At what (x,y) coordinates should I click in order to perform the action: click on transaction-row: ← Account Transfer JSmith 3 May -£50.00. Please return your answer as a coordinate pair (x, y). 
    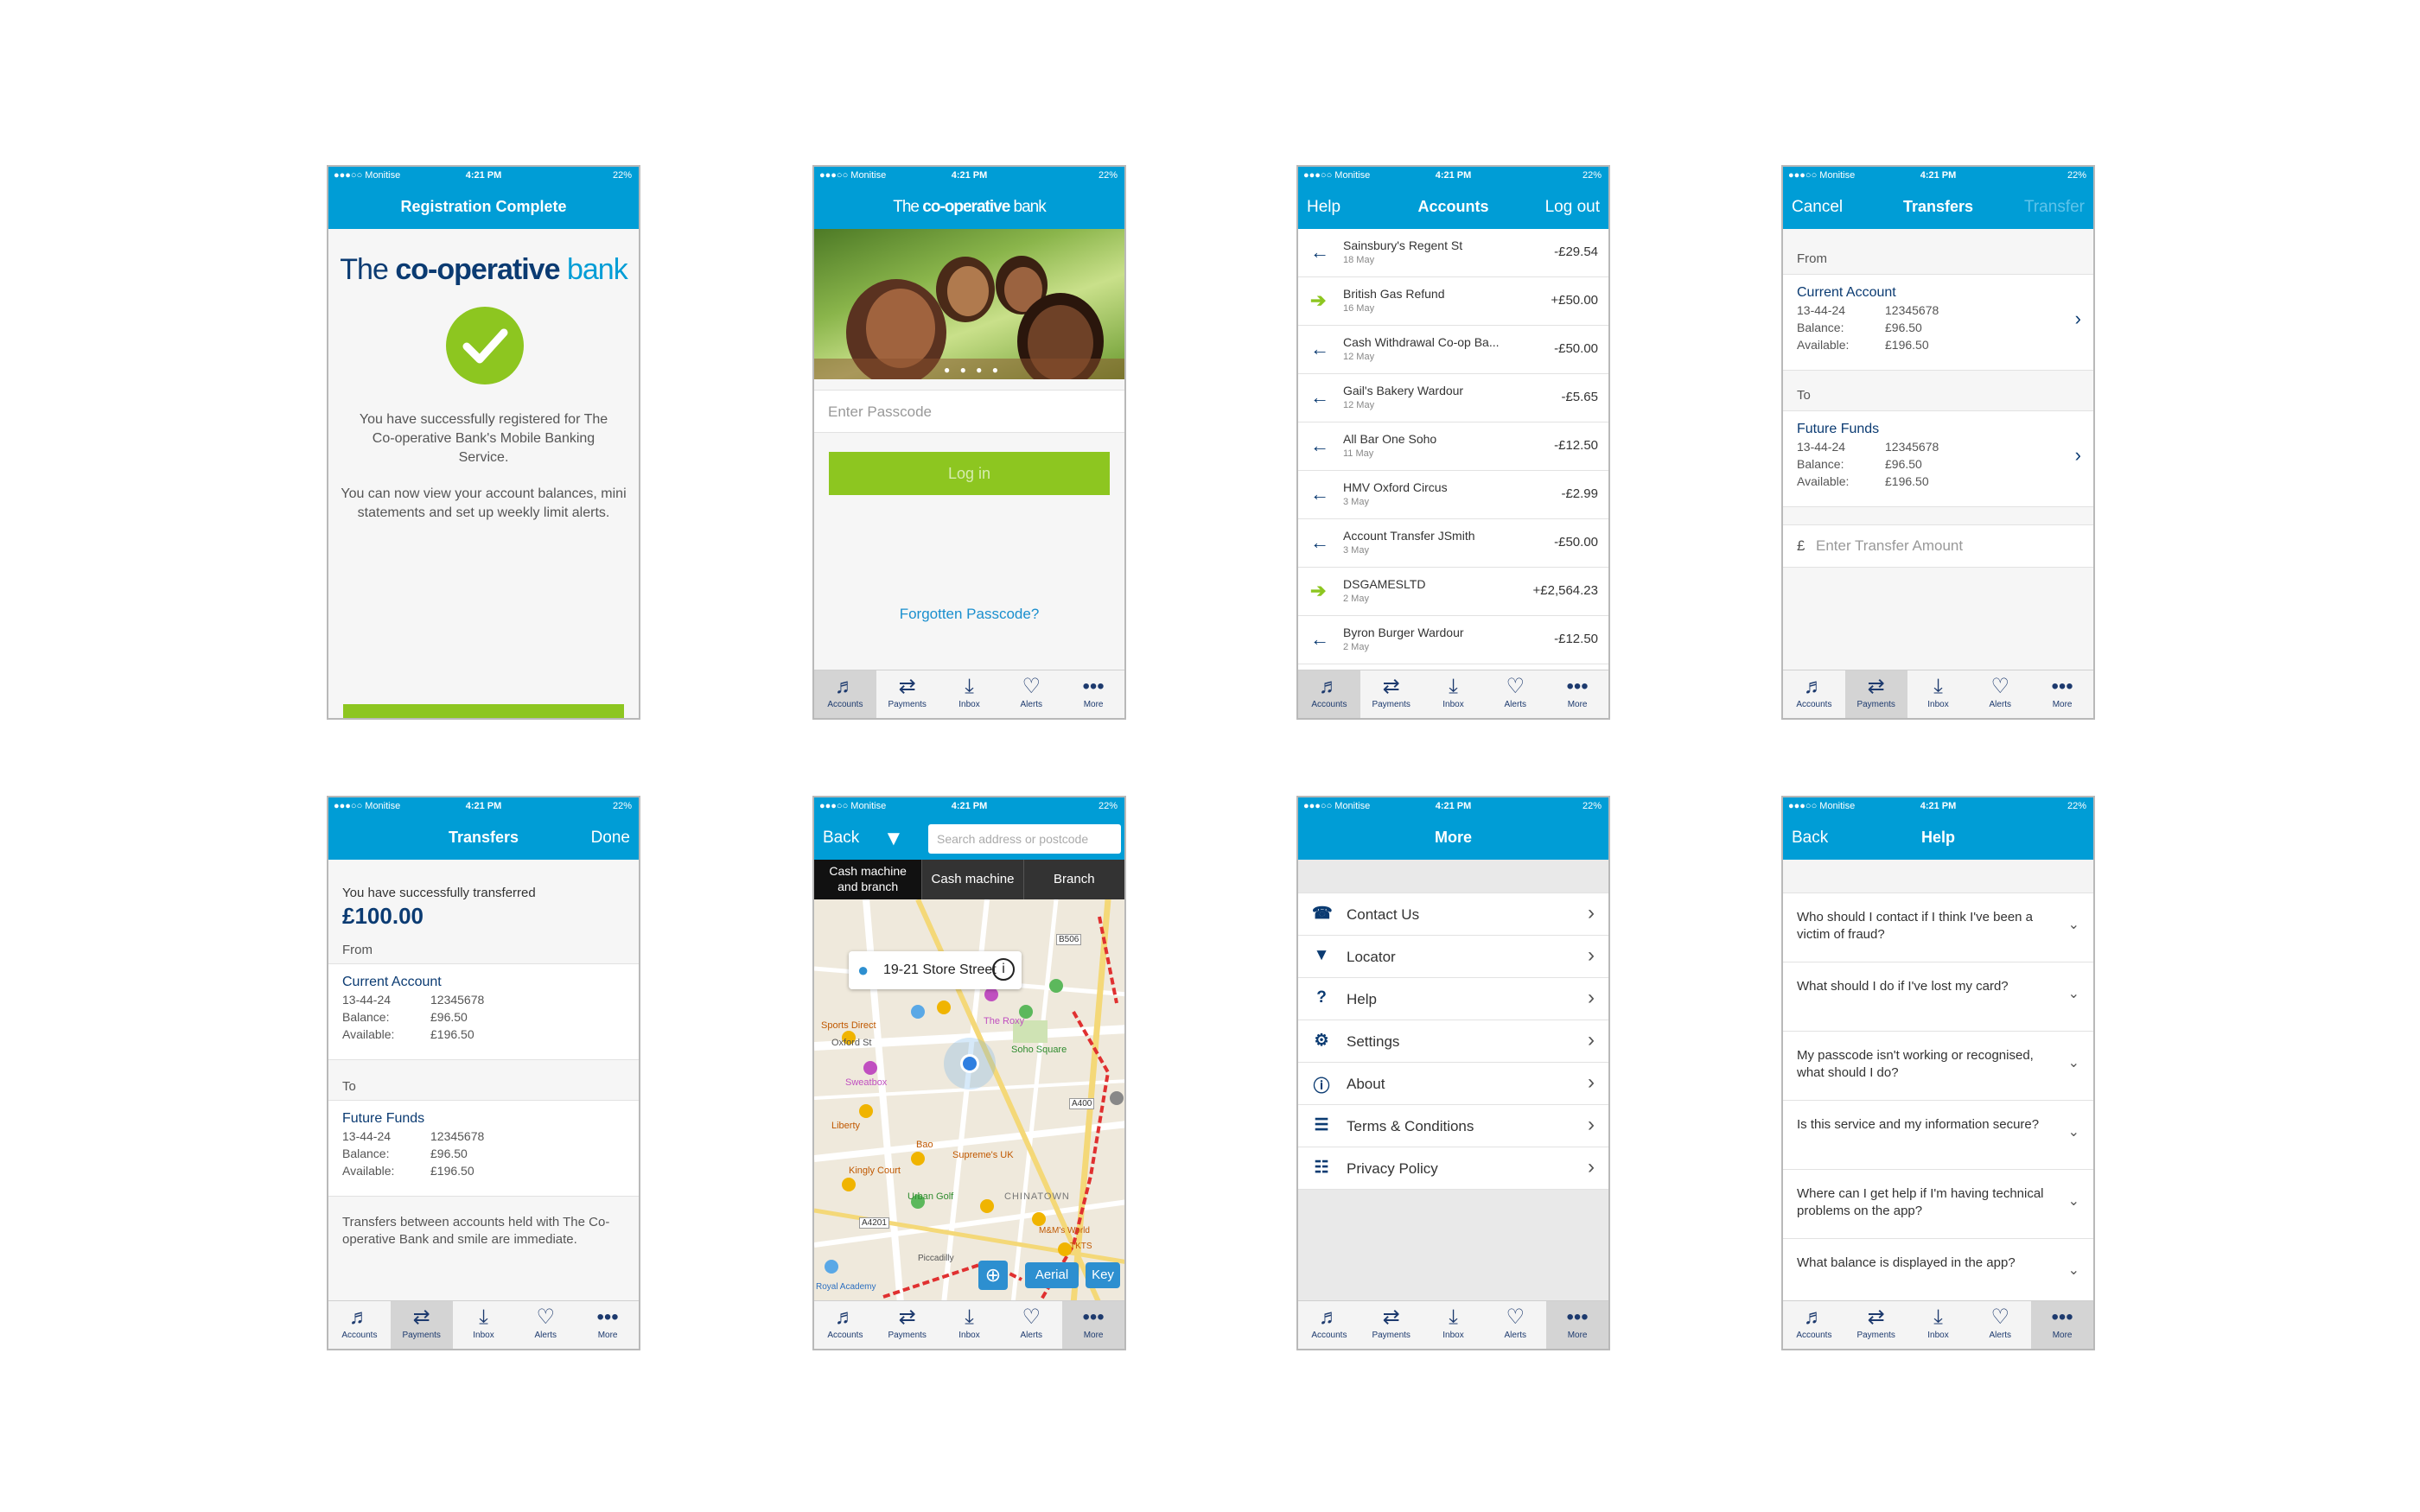
    Looking at the image, I should click on (1453, 543).